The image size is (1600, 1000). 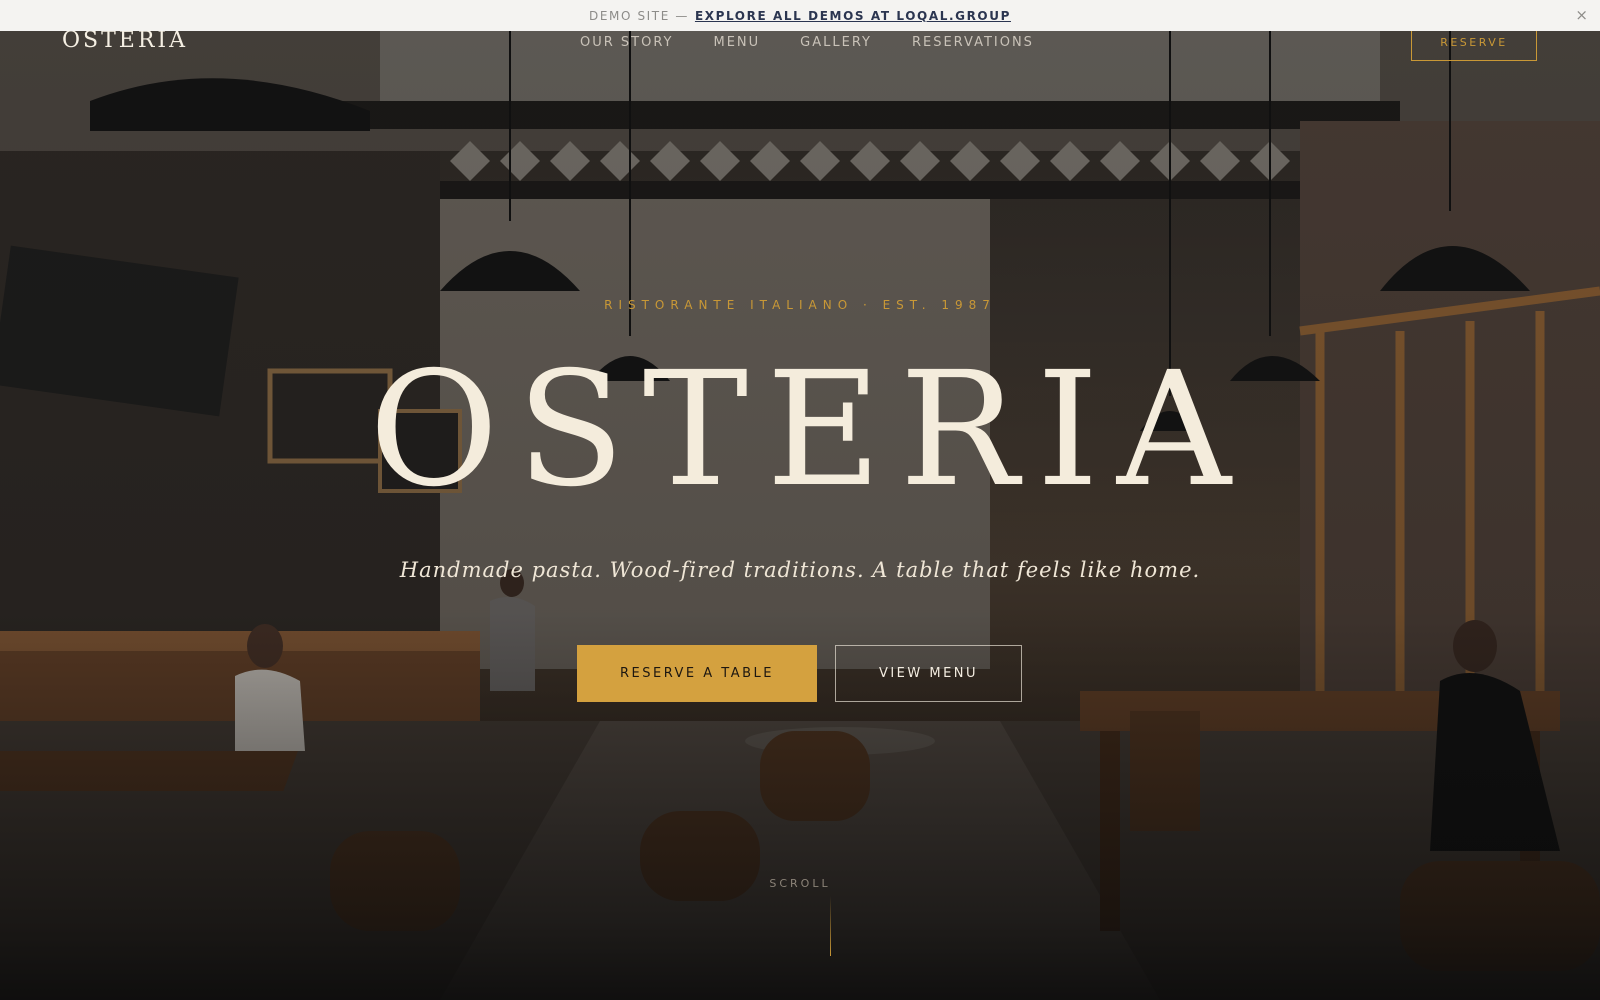 What do you see at coordinates (626, 42) in the screenshot?
I see `nav-link-our-story: OUR STORY` at bounding box center [626, 42].